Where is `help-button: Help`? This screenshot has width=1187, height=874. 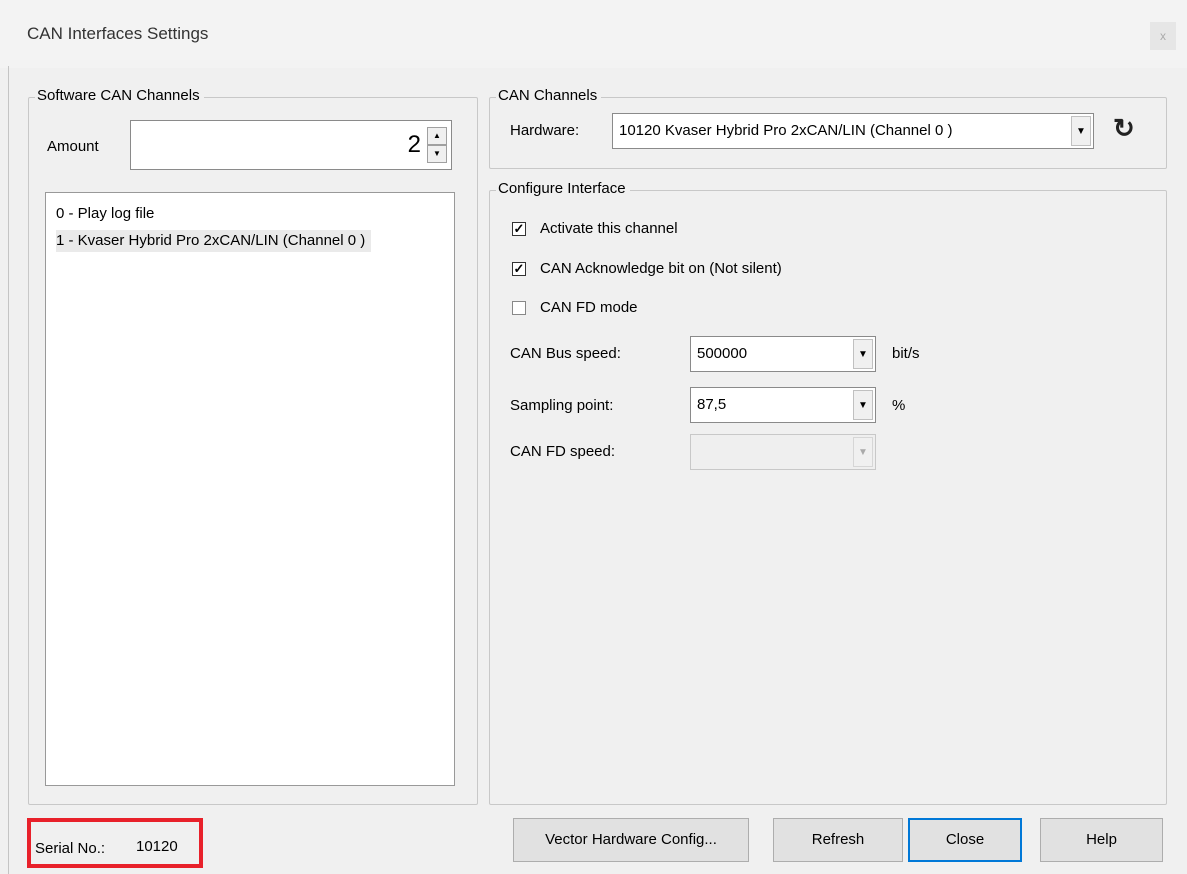
help-button: Help is located at coordinates (1101, 840).